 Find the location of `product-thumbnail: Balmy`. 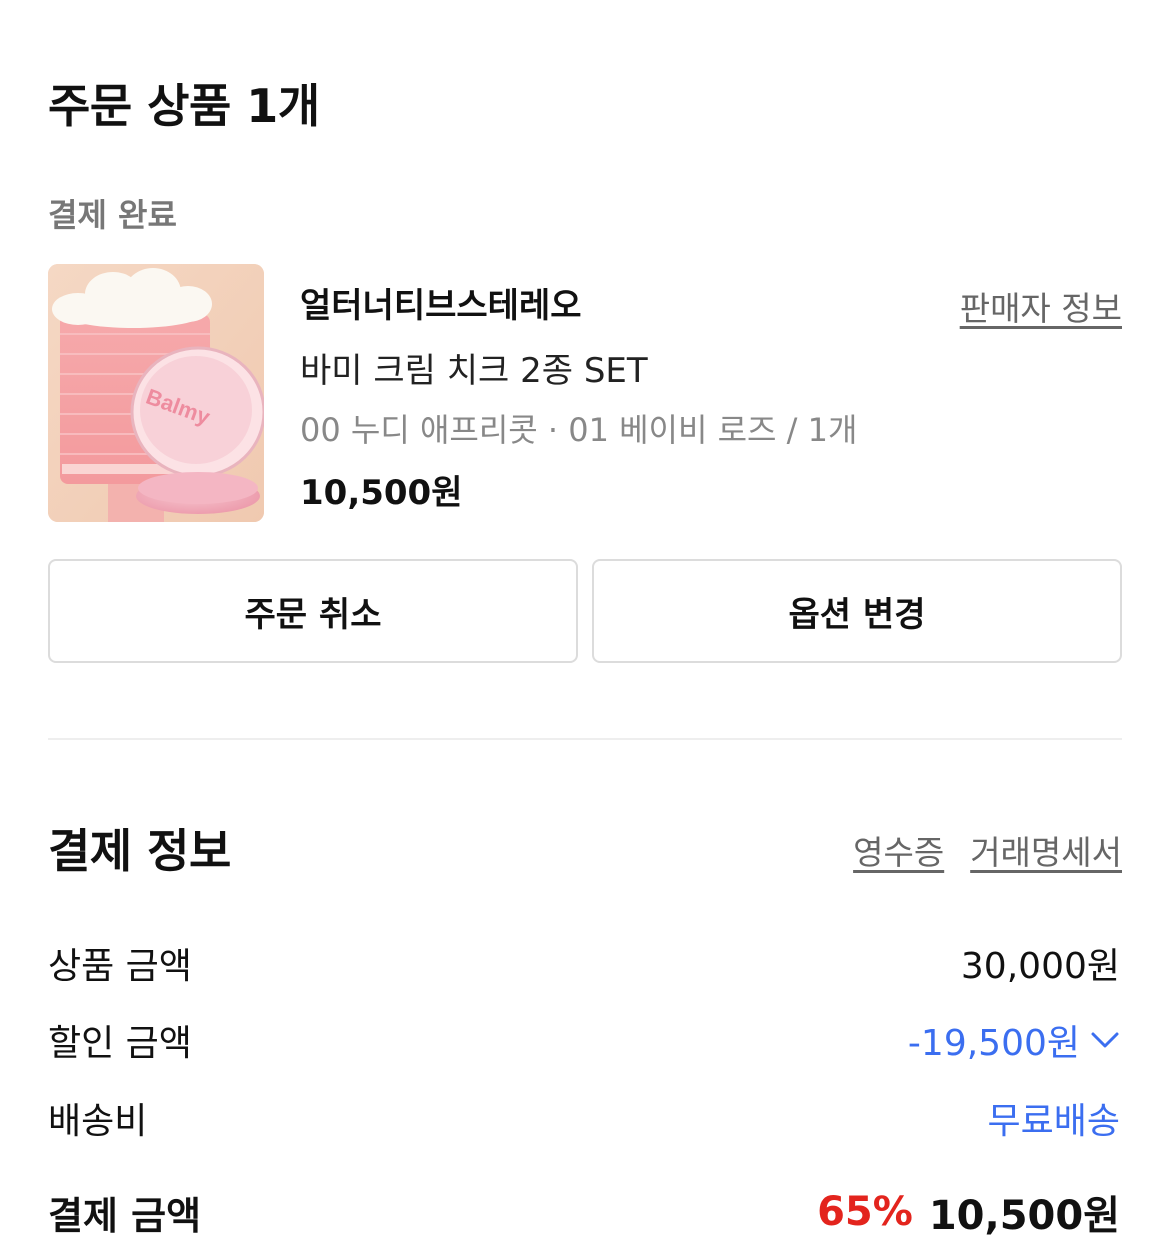

product-thumbnail: Balmy is located at coordinates (156, 393).